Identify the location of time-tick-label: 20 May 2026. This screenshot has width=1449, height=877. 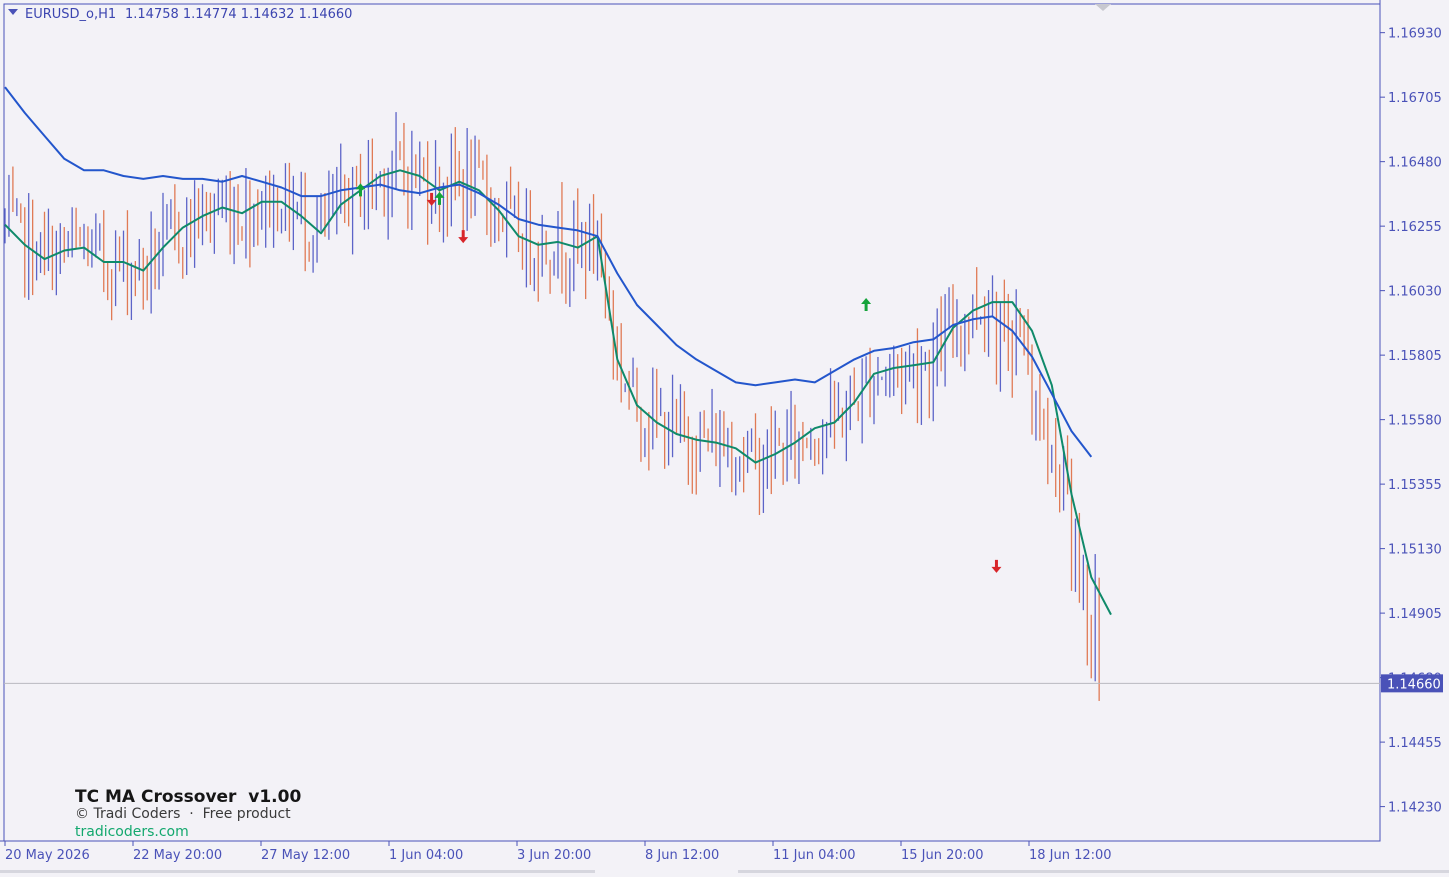
(47, 855).